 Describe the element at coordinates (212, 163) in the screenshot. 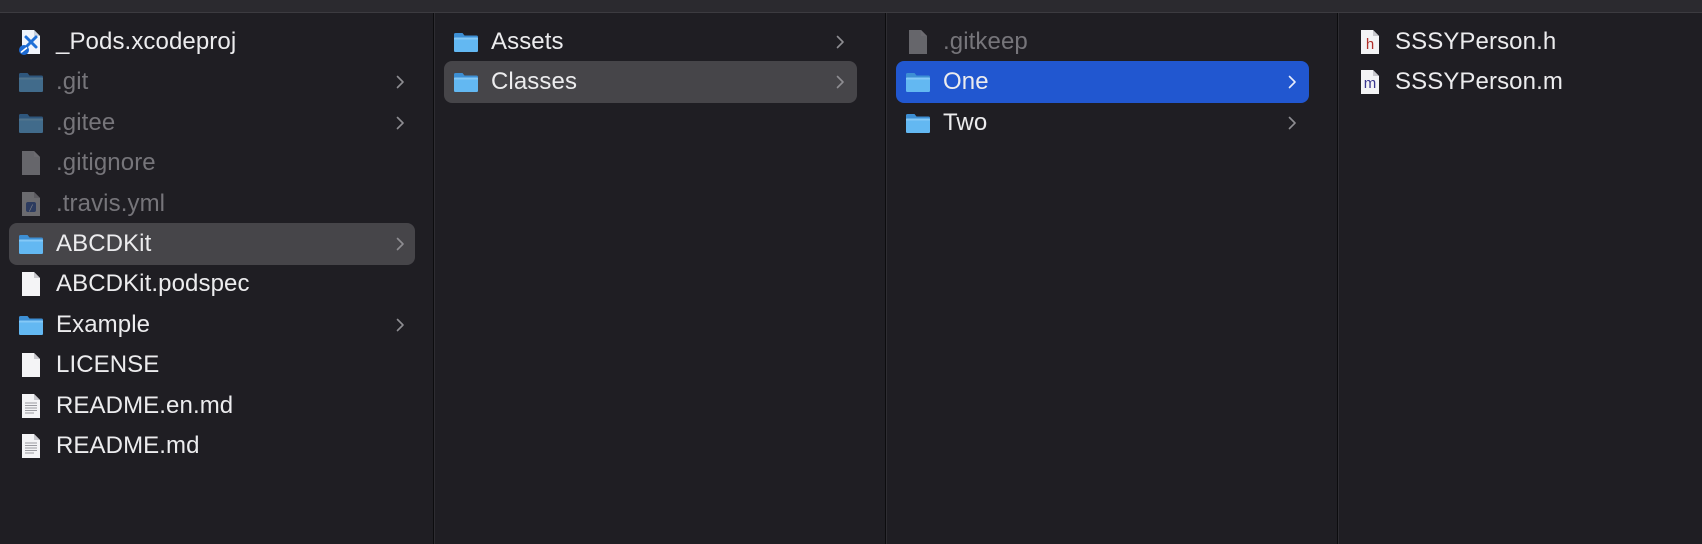

I see `file-row: .gitignore` at that location.